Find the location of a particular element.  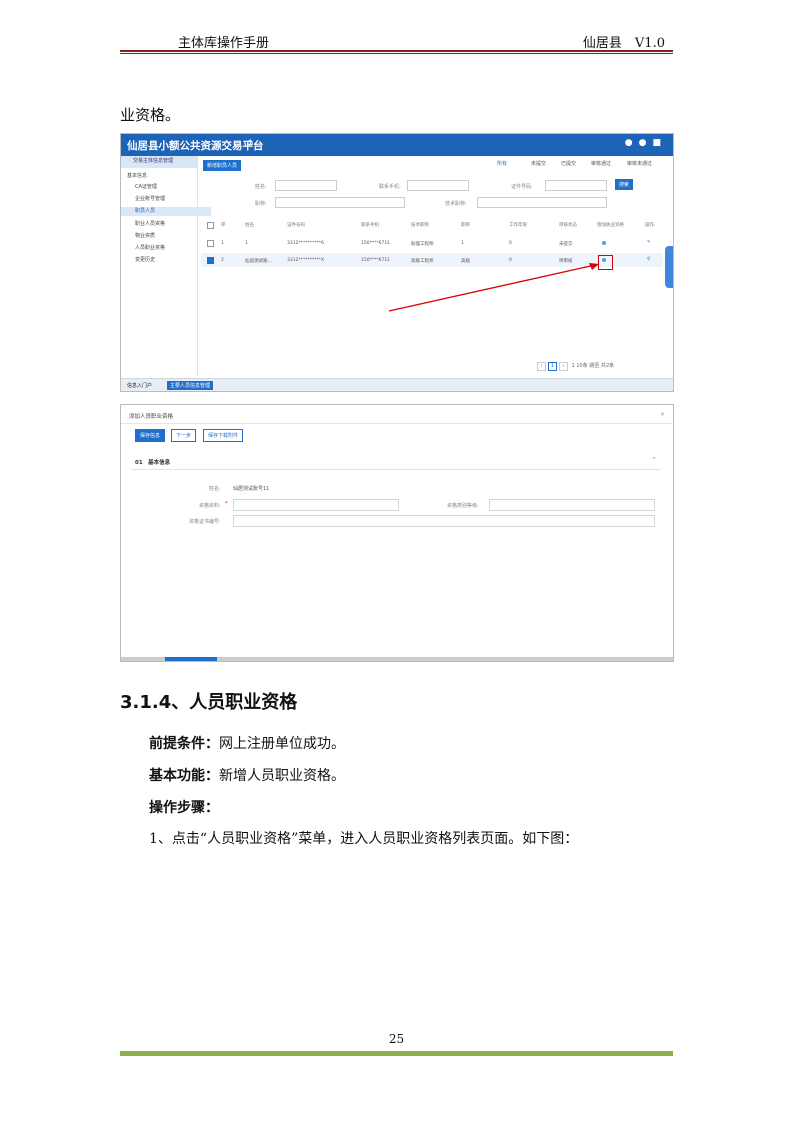

close-icon: × is located at coordinates (662, 414).